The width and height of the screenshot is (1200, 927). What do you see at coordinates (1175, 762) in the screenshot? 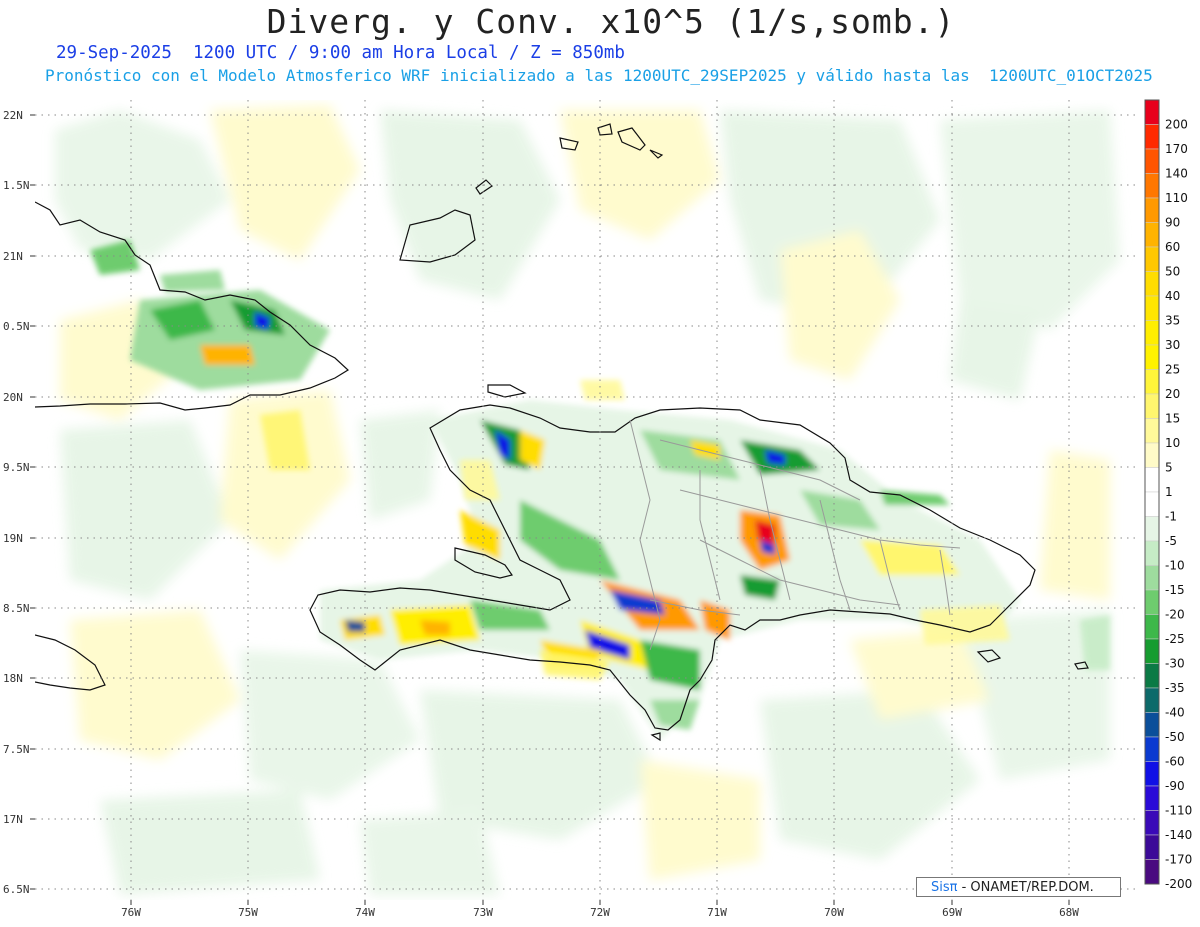
I see `colorbar-label: -60` at bounding box center [1175, 762].